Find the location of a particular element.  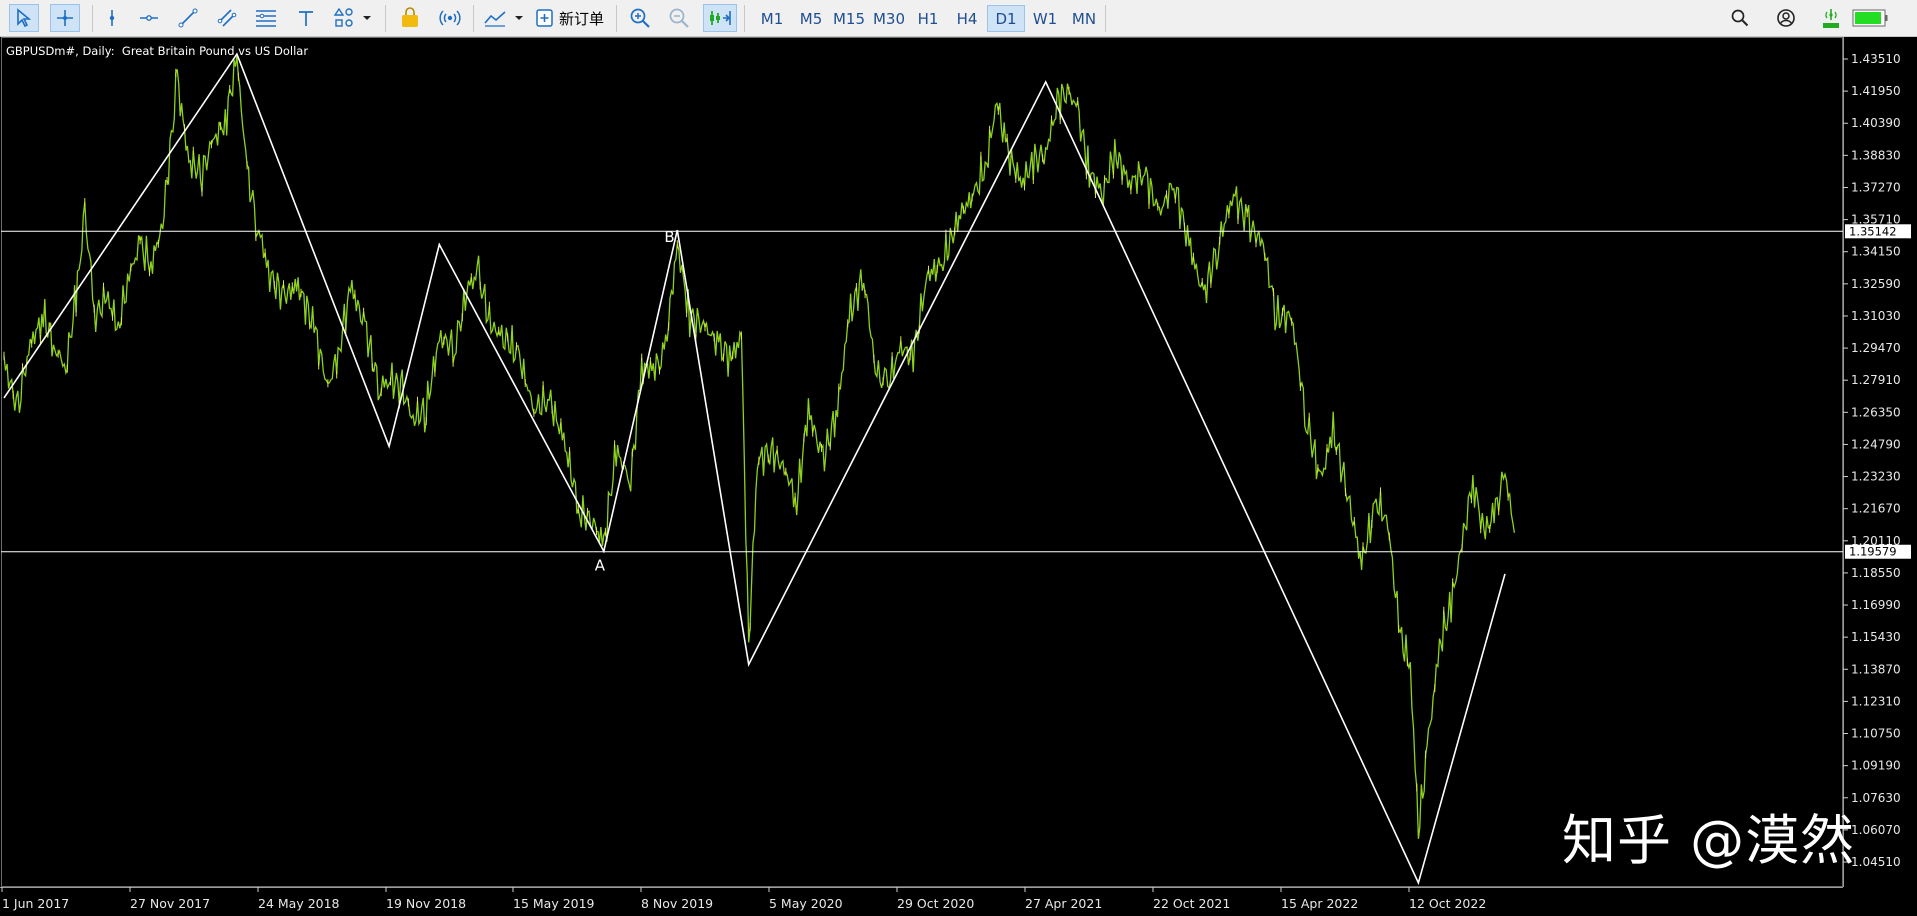

y-tick-label: 1.15430 is located at coordinates (1876, 637).